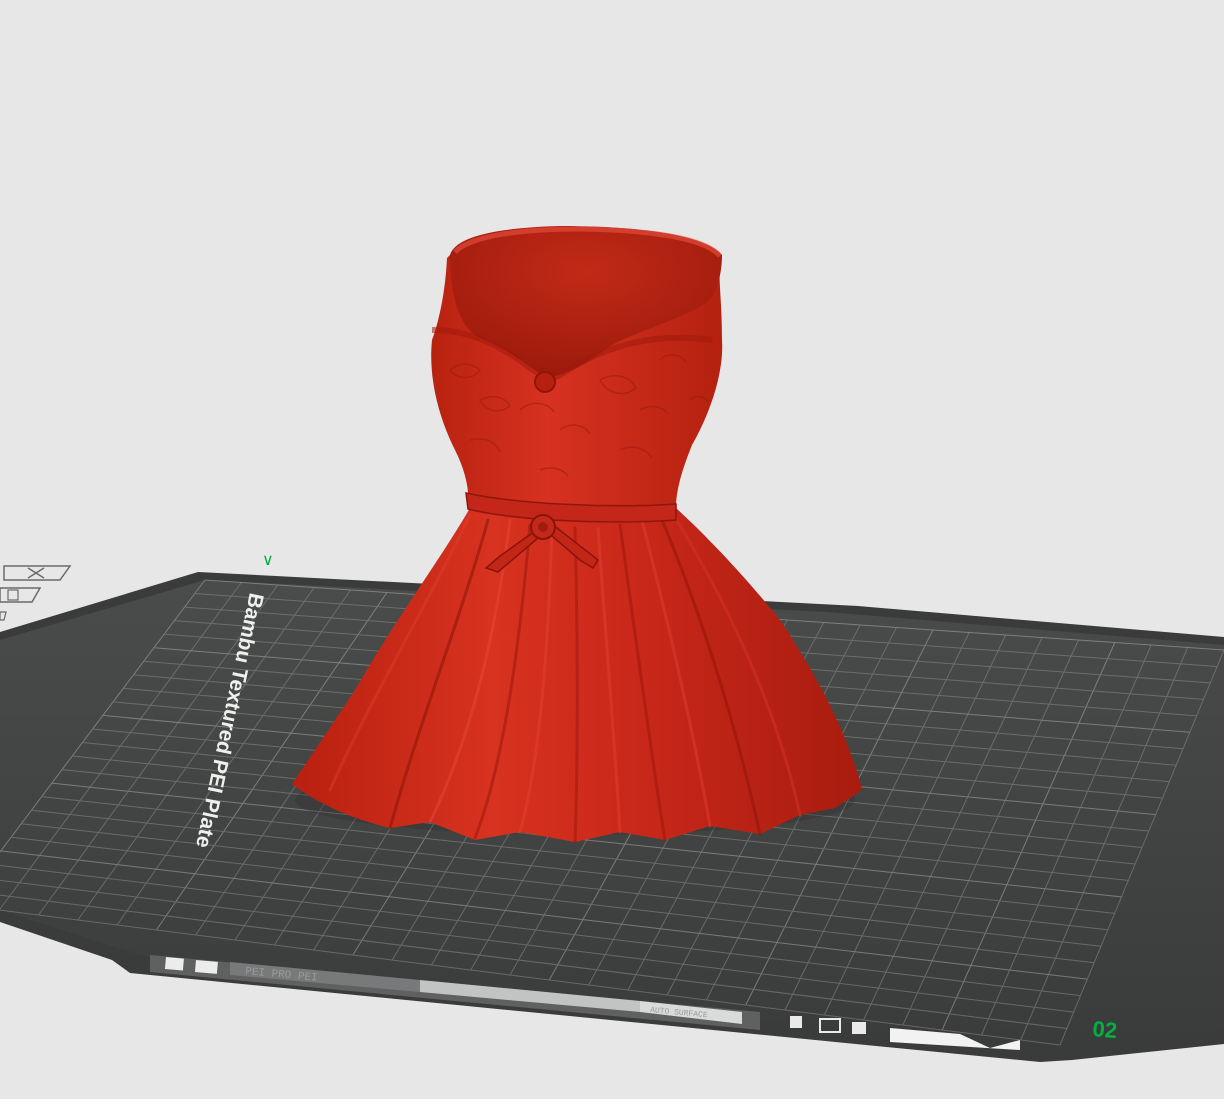 The height and width of the screenshot is (1099, 1224). What do you see at coordinates (21, 595) in the screenshot?
I see `layout-icon` at bounding box center [21, 595].